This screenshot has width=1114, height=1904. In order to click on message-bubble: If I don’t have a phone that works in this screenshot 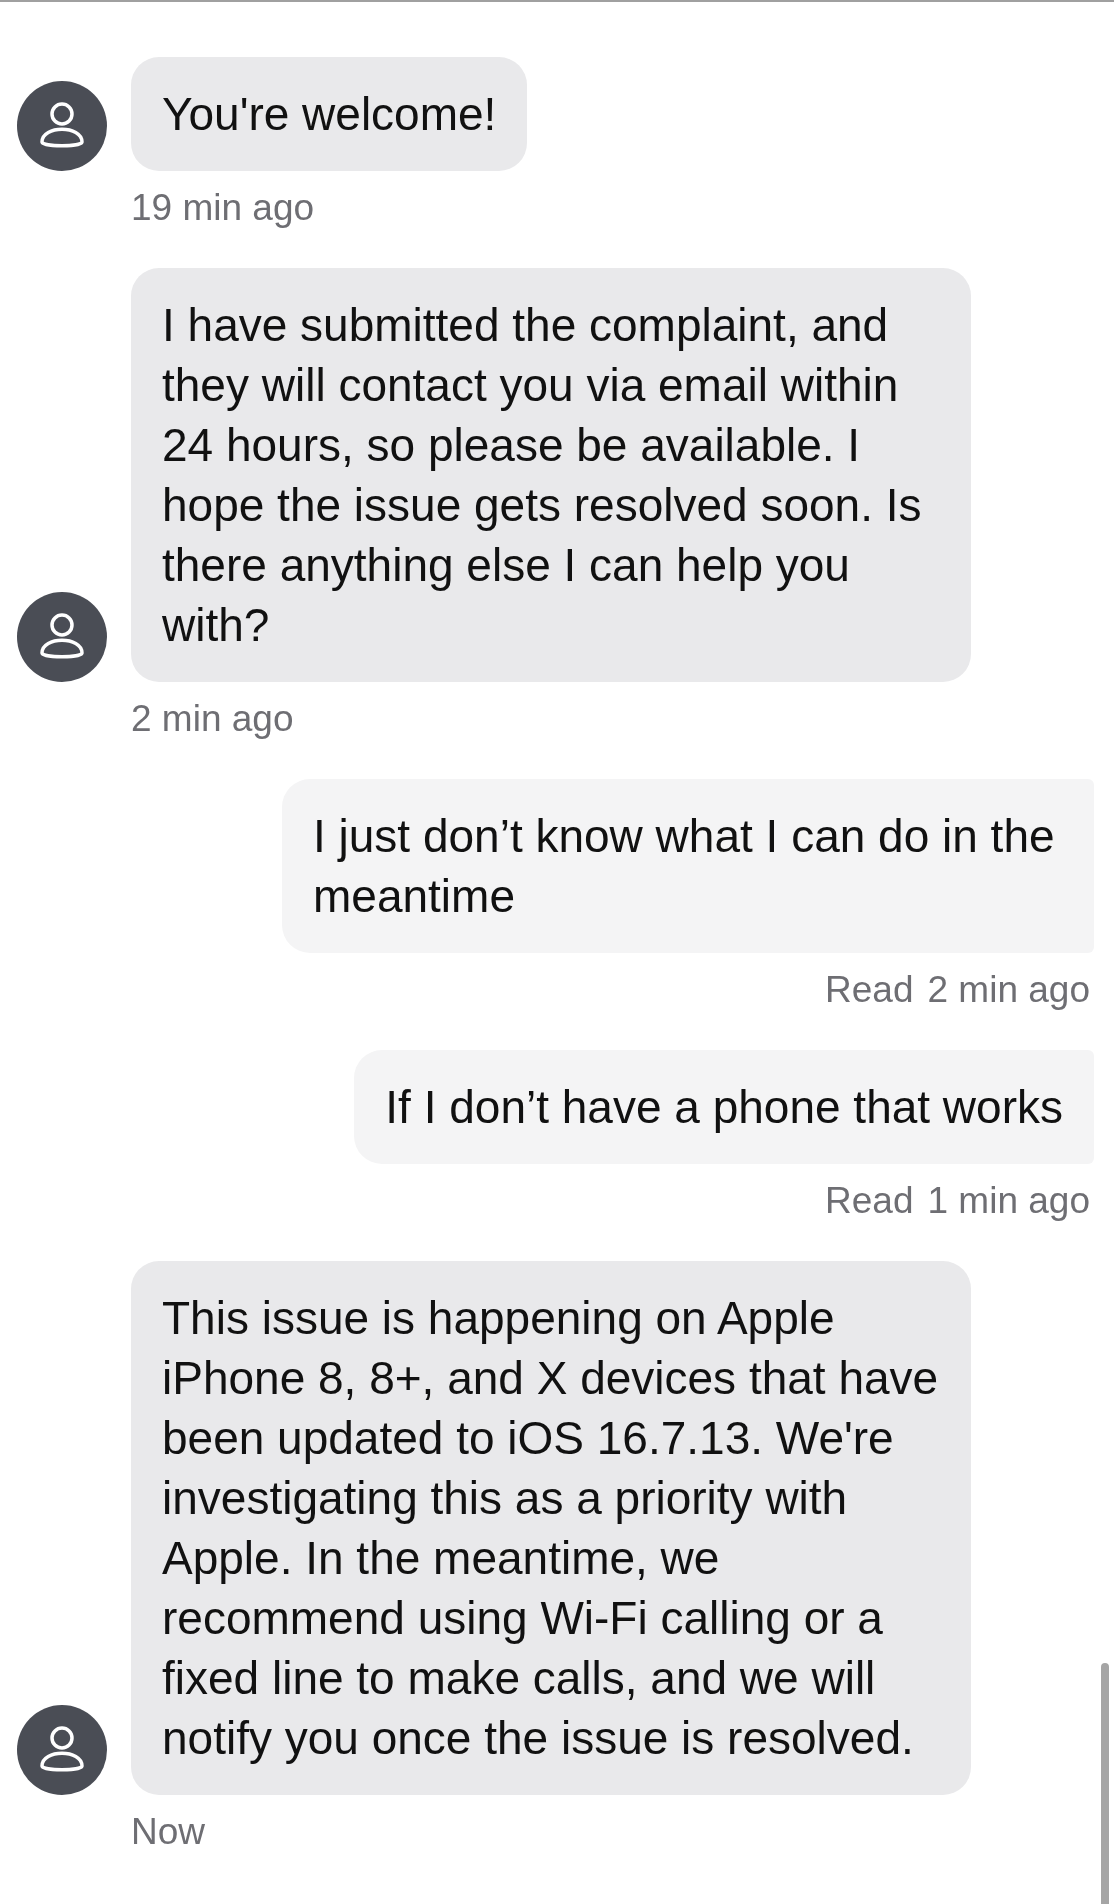, I will do `click(724, 1107)`.